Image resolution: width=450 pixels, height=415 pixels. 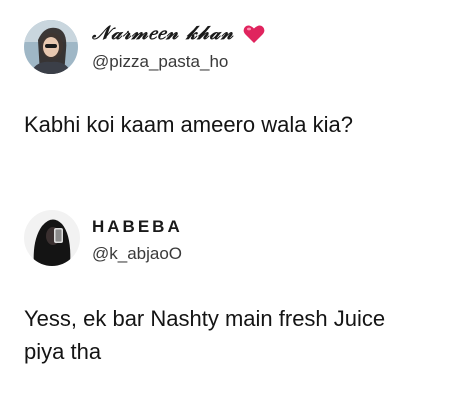 What do you see at coordinates (188, 124) in the screenshot?
I see `tweet-text: Kabhi koi kaam ameero wala kia?` at bounding box center [188, 124].